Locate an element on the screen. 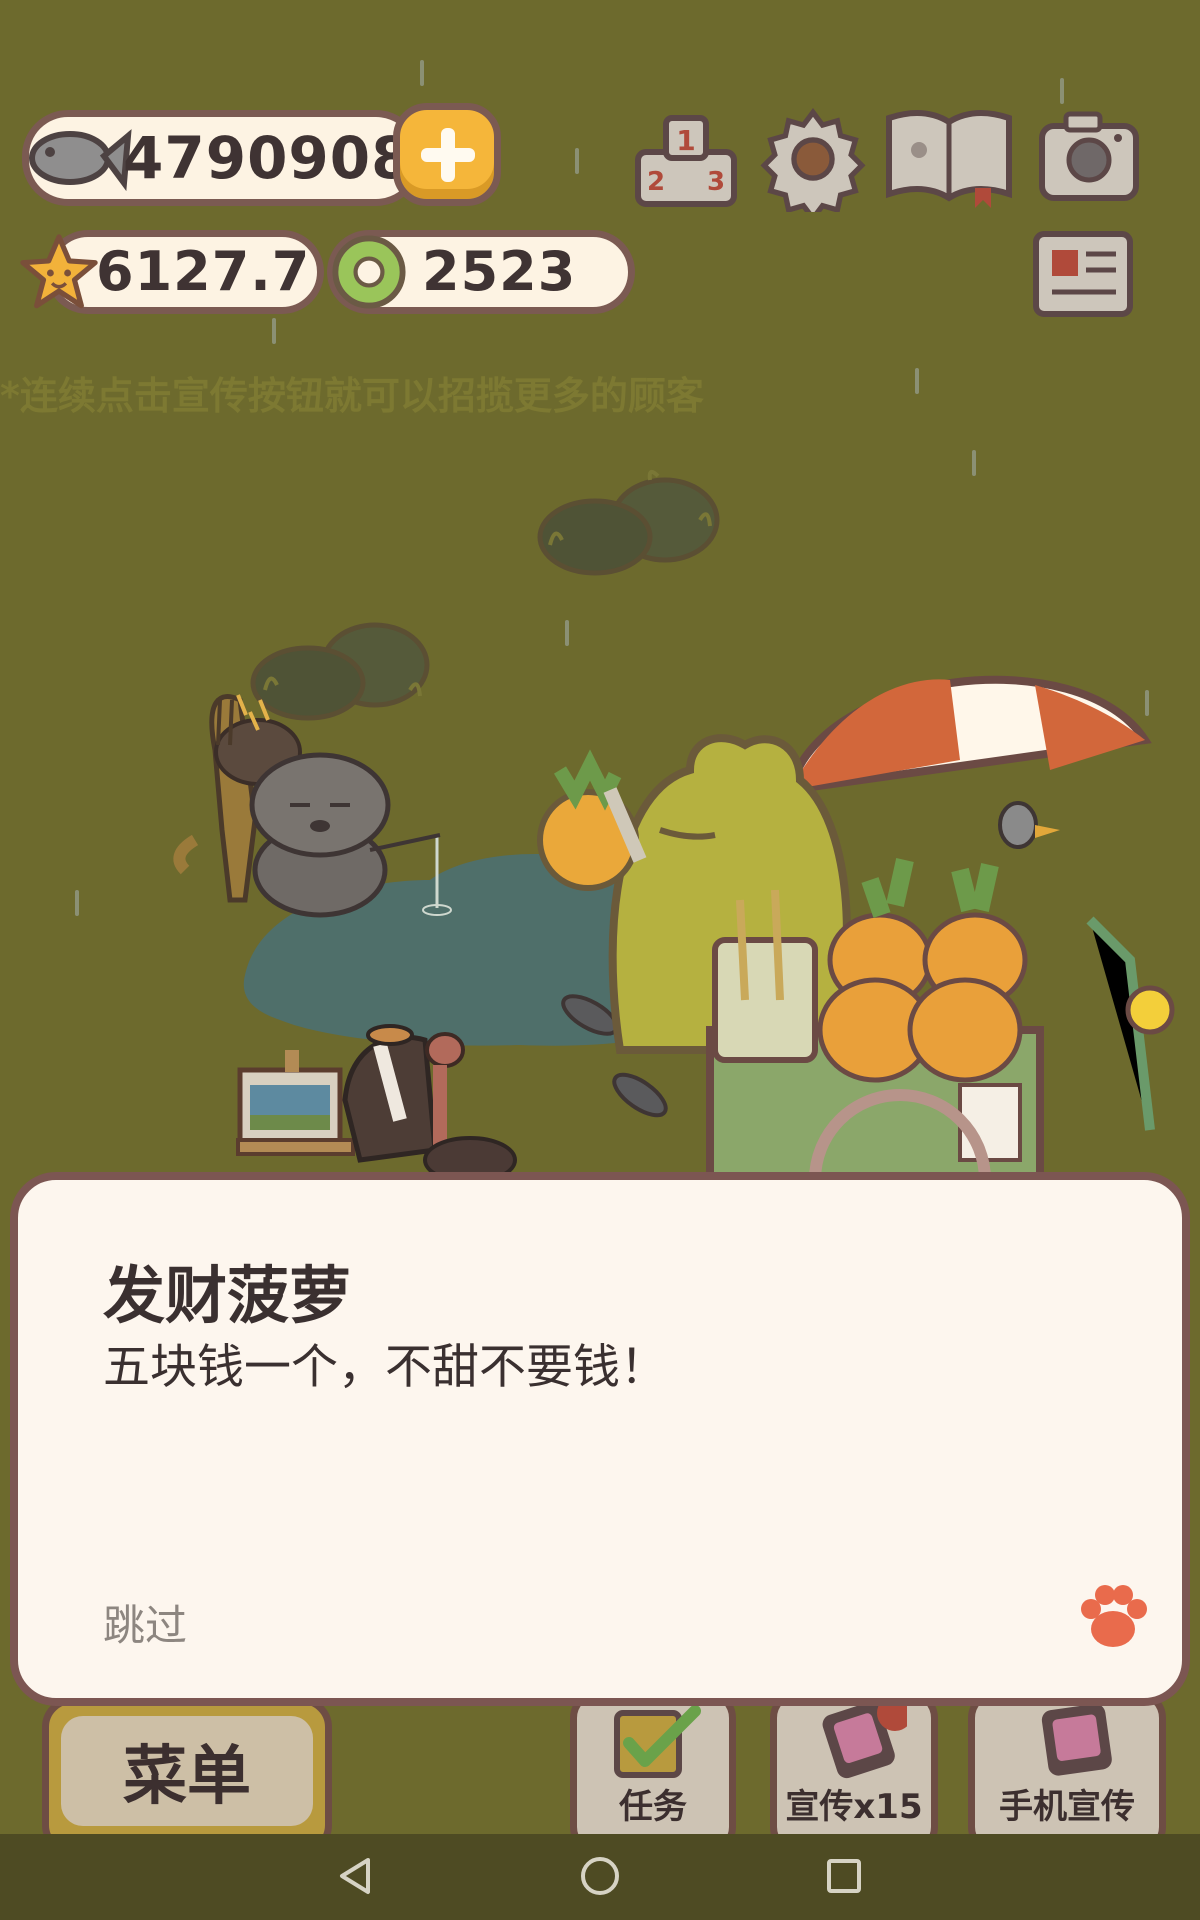  badger-painter is located at coordinates (390, 1093).